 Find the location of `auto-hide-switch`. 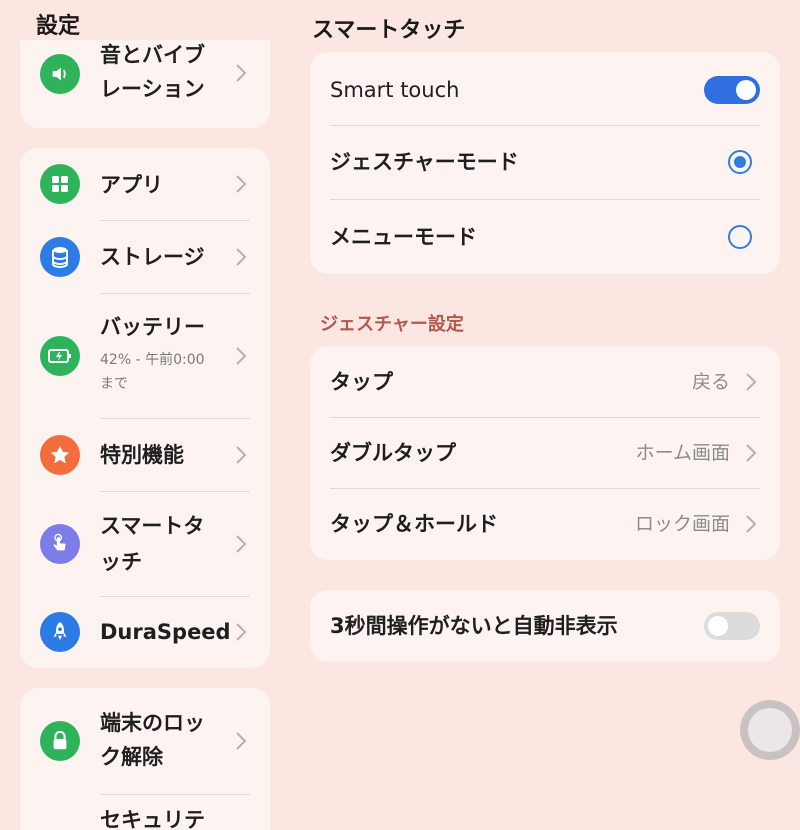

auto-hide-switch is located at coordinates (732, 626).